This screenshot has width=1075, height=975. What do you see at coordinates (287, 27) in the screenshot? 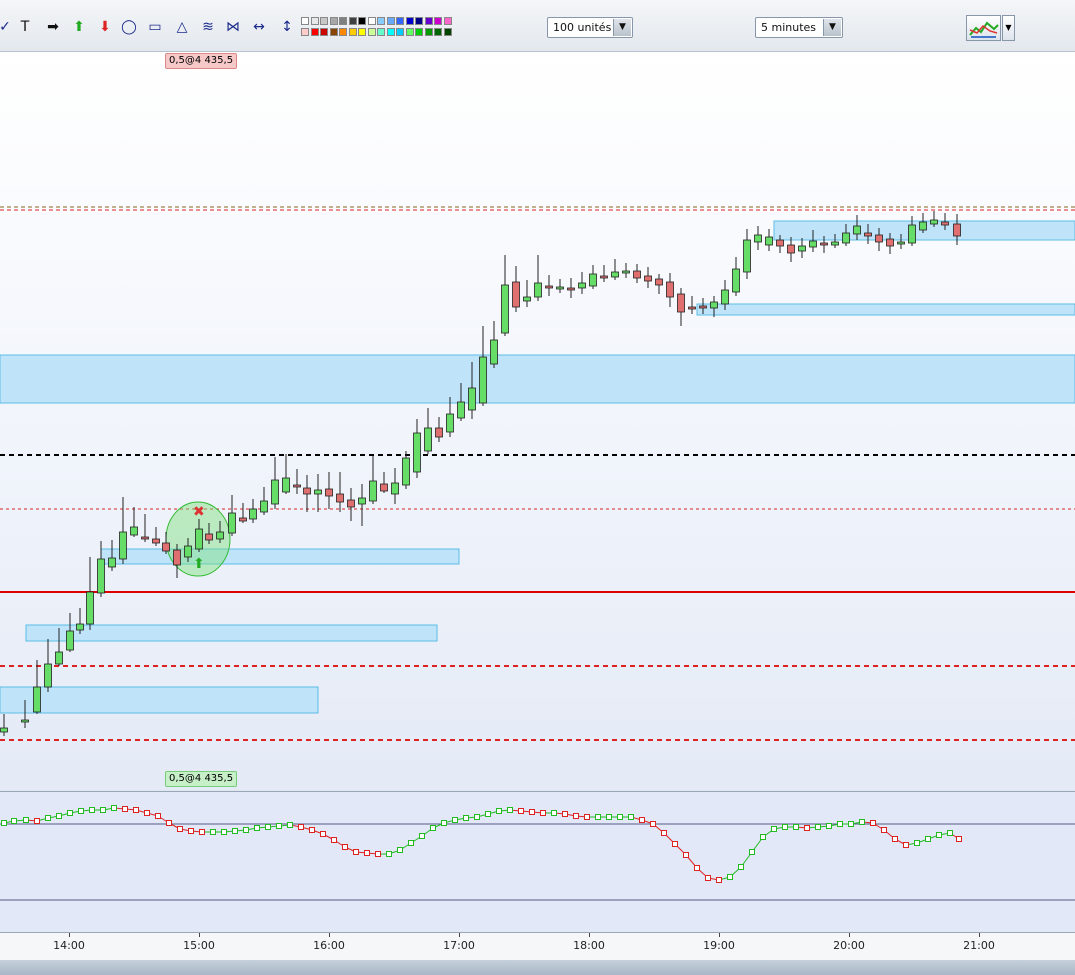
I see `vertical-measure-icon: ↕` at bounding box center [287, 27].